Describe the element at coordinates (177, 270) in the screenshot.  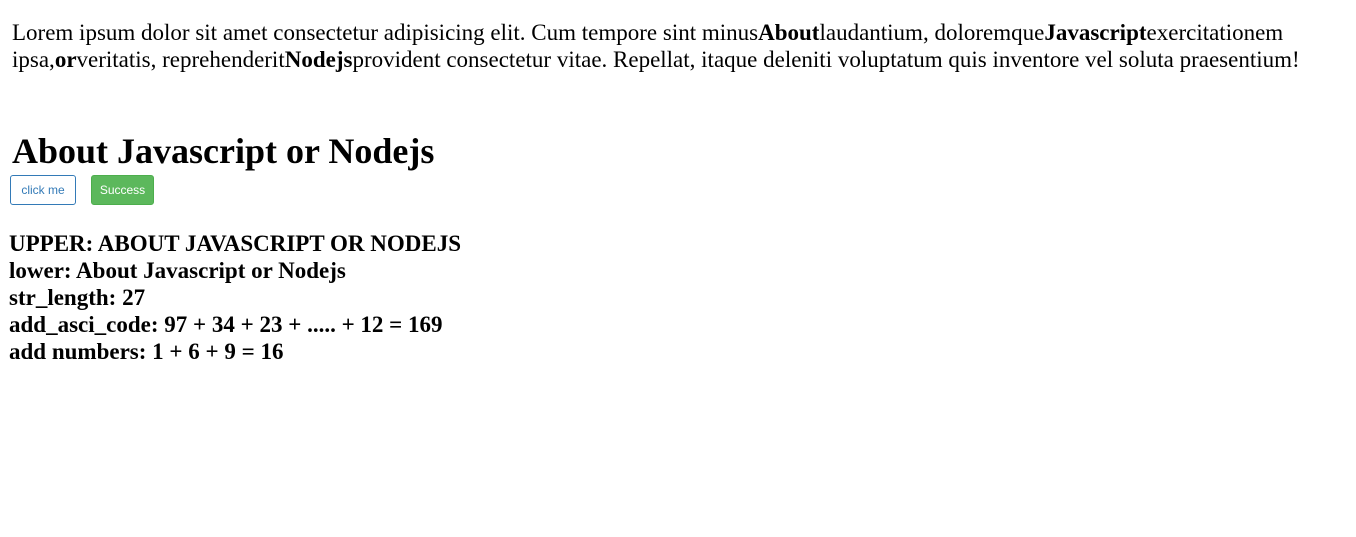
I see `result-lower: lower: About Javascript or Nodejs` at that location.